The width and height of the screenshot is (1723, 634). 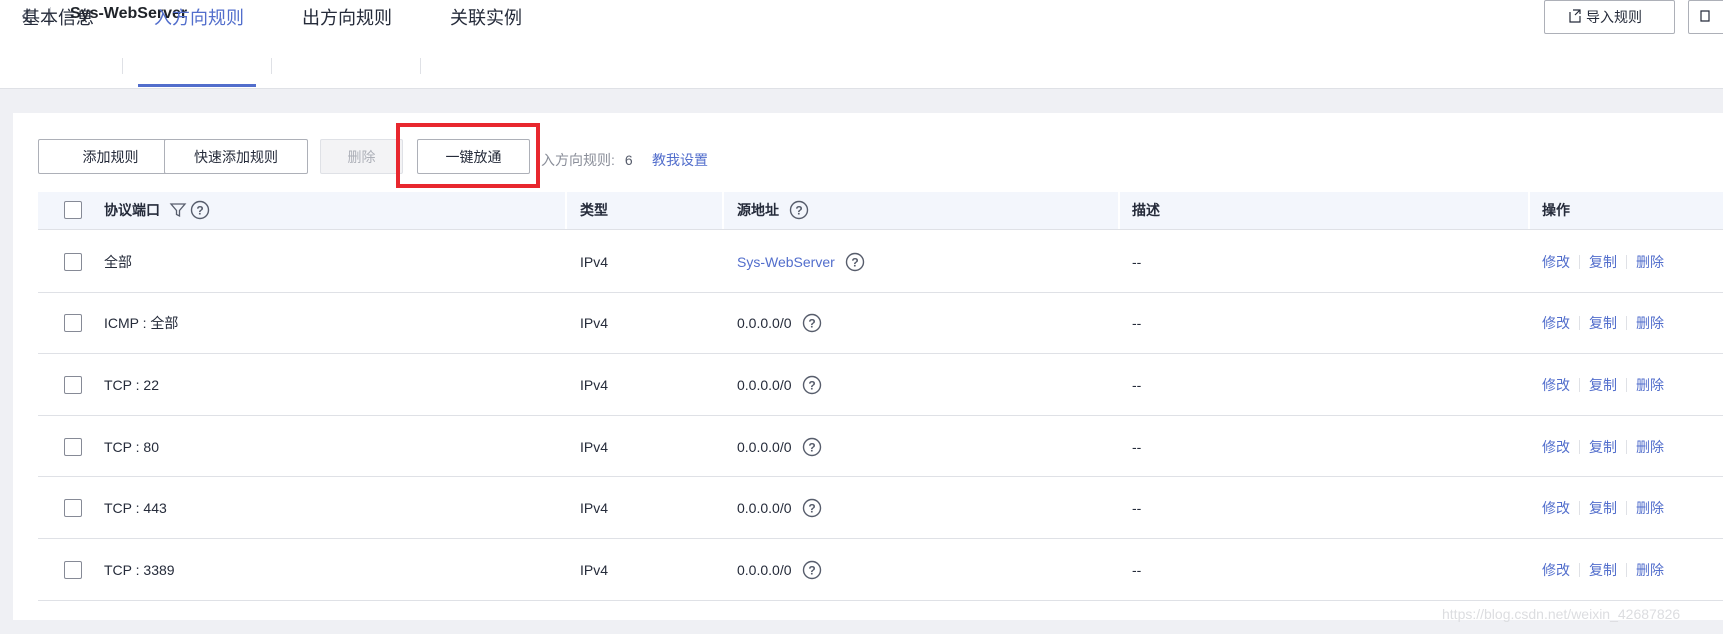 I want to click on rule-count-label: 入方向规则:, so click(x=578, y=160).